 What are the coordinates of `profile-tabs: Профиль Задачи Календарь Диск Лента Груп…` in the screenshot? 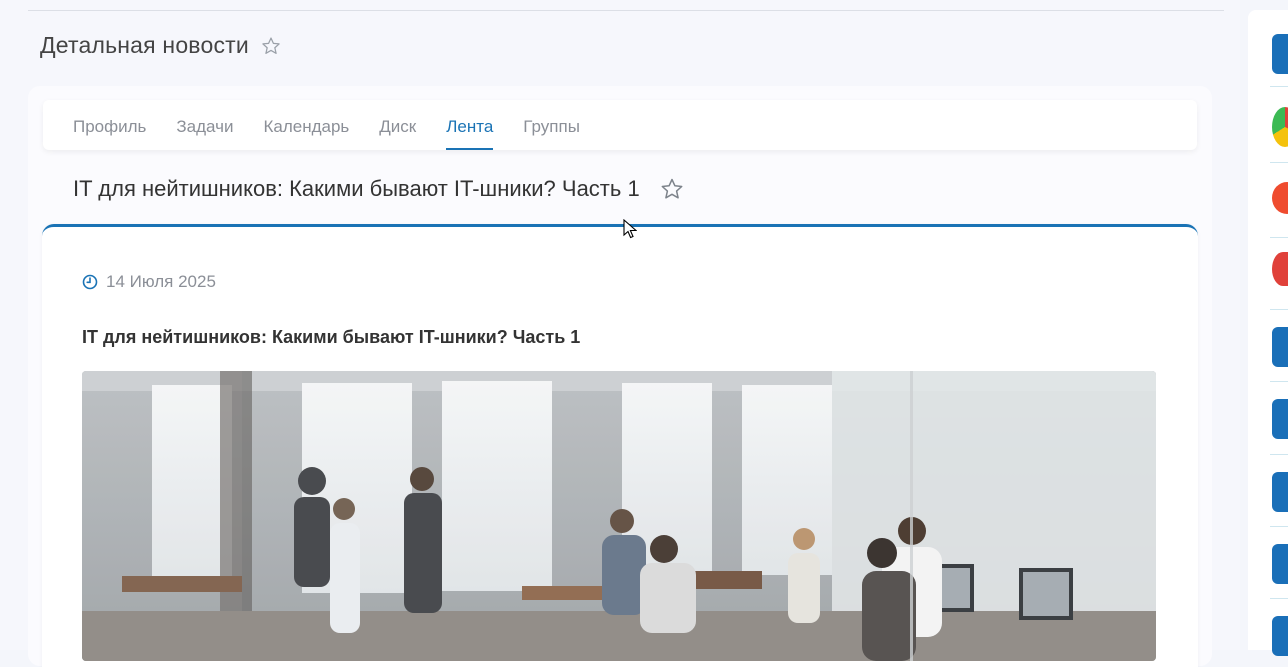 It's located at (620, 125).